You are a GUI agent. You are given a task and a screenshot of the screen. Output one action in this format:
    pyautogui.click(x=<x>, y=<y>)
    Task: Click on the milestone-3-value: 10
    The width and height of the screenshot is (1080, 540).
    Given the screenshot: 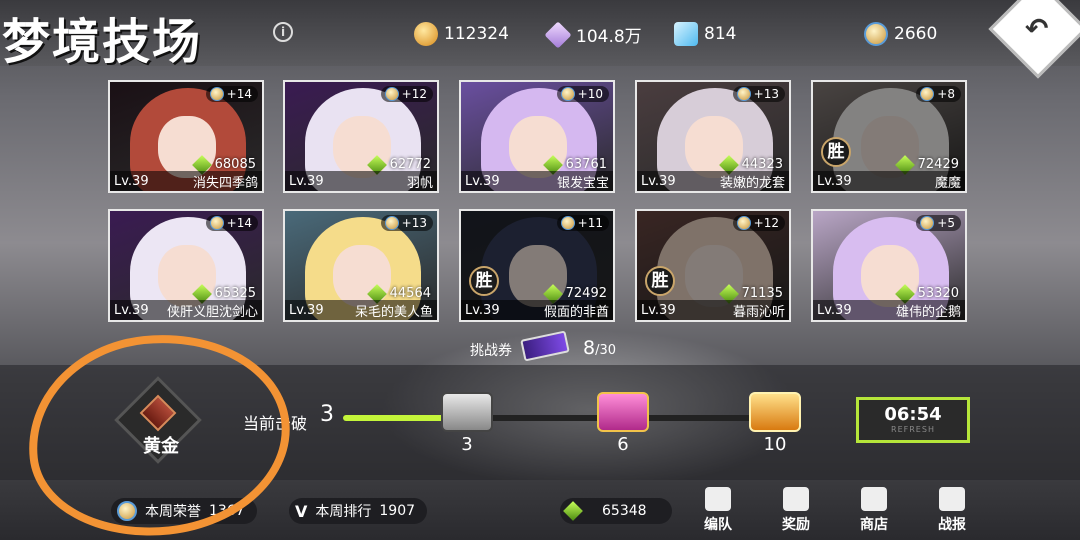 What is the action you would take?
    pyautogui.click(x=775, y=444)
    